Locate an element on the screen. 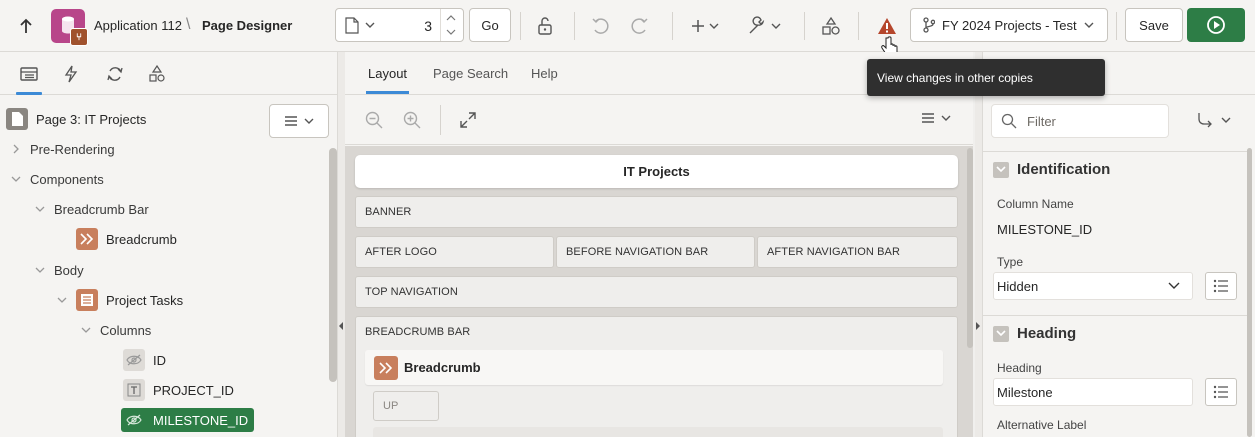 The height and width of the screenshot is (437, 1255). tree-item-breadcrumb-bar: Breadcrumb Bar is located at coordinates (91, 209).